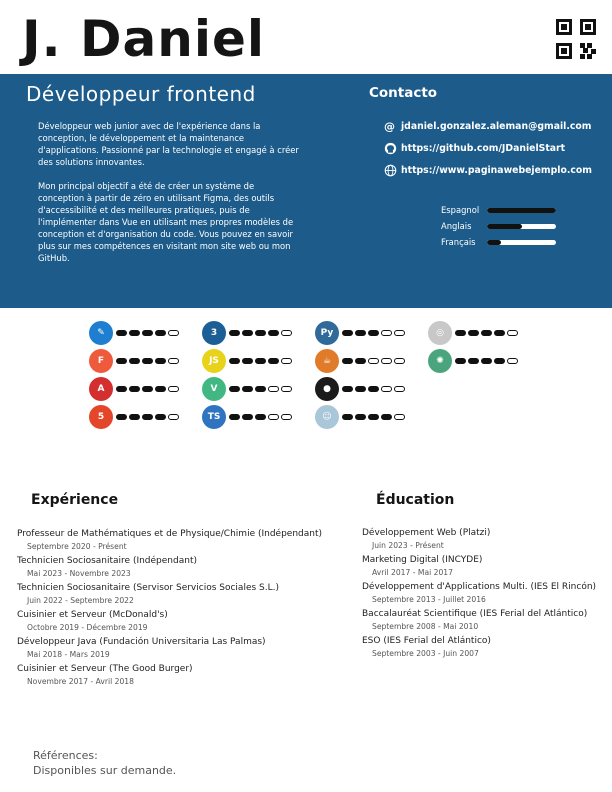 This screenshot has width=612, height=792. I want to click on vue-icon: V, so click(214, 389).